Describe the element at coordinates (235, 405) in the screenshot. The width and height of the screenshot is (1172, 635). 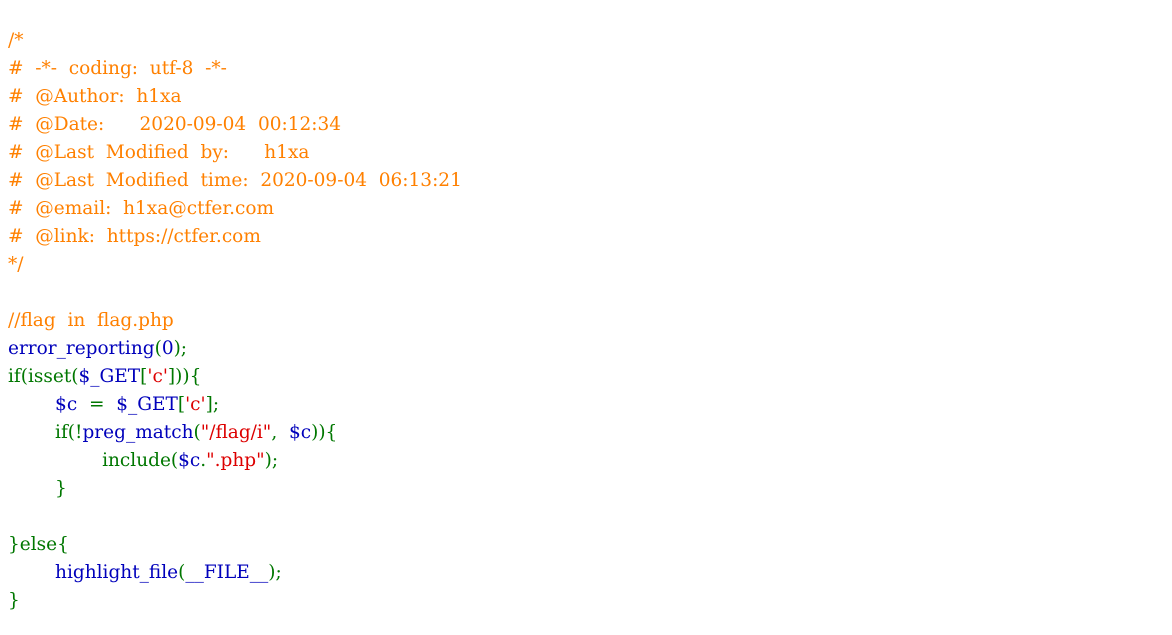
I see `code-line: $c = $_GET['c'];` at that location.